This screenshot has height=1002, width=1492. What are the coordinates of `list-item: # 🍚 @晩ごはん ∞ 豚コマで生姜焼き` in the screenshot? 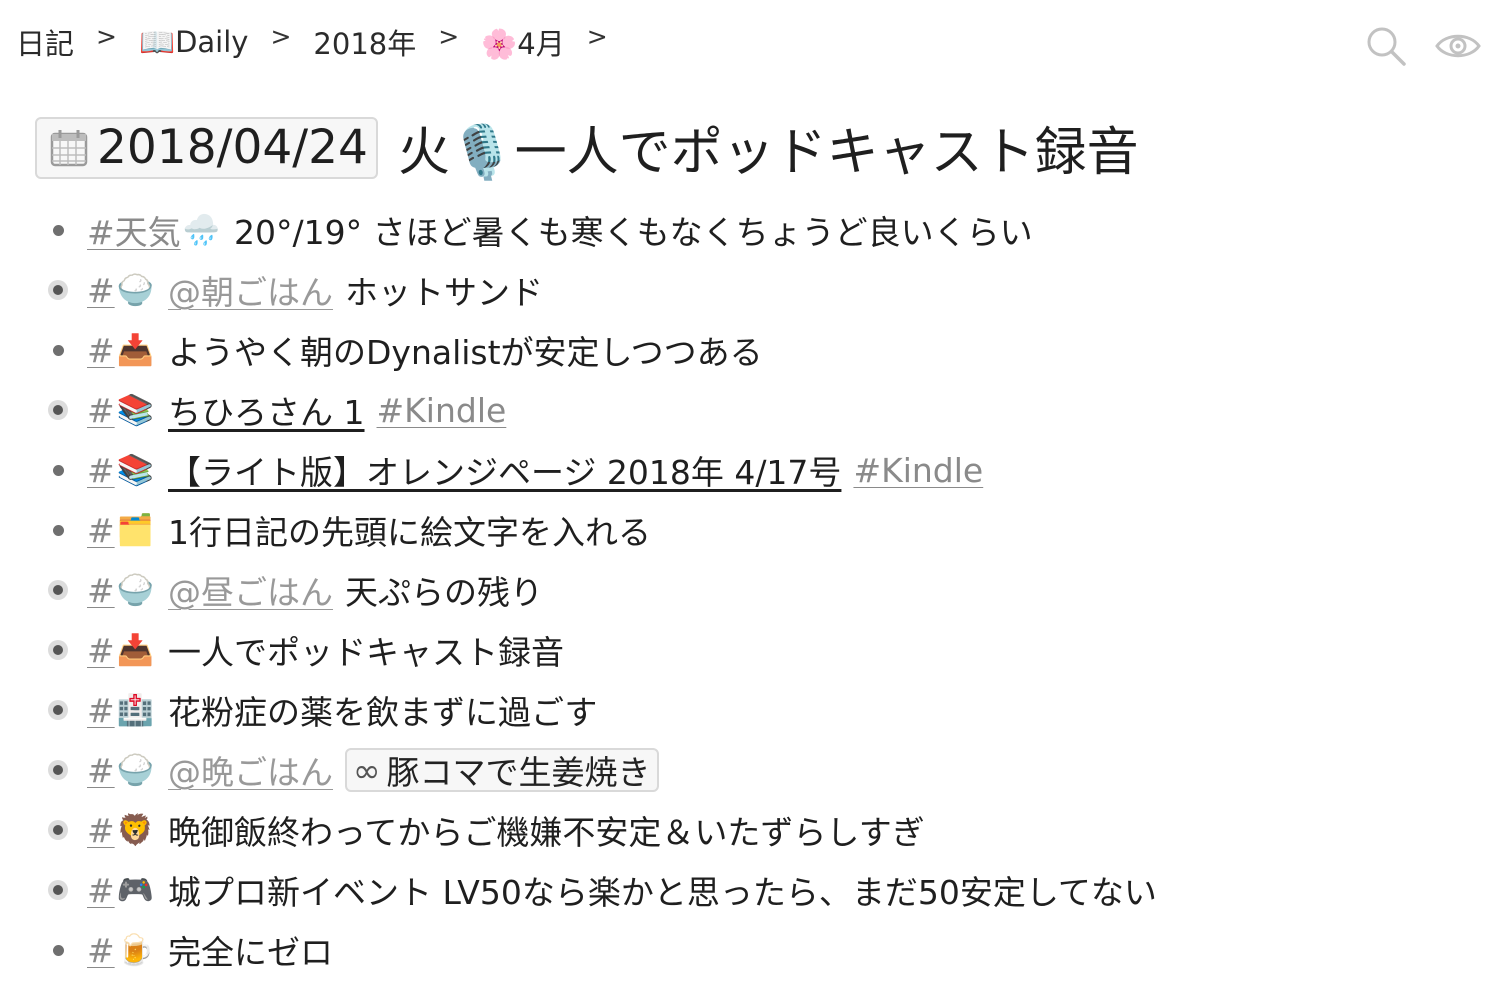 It's located at (746, 770).